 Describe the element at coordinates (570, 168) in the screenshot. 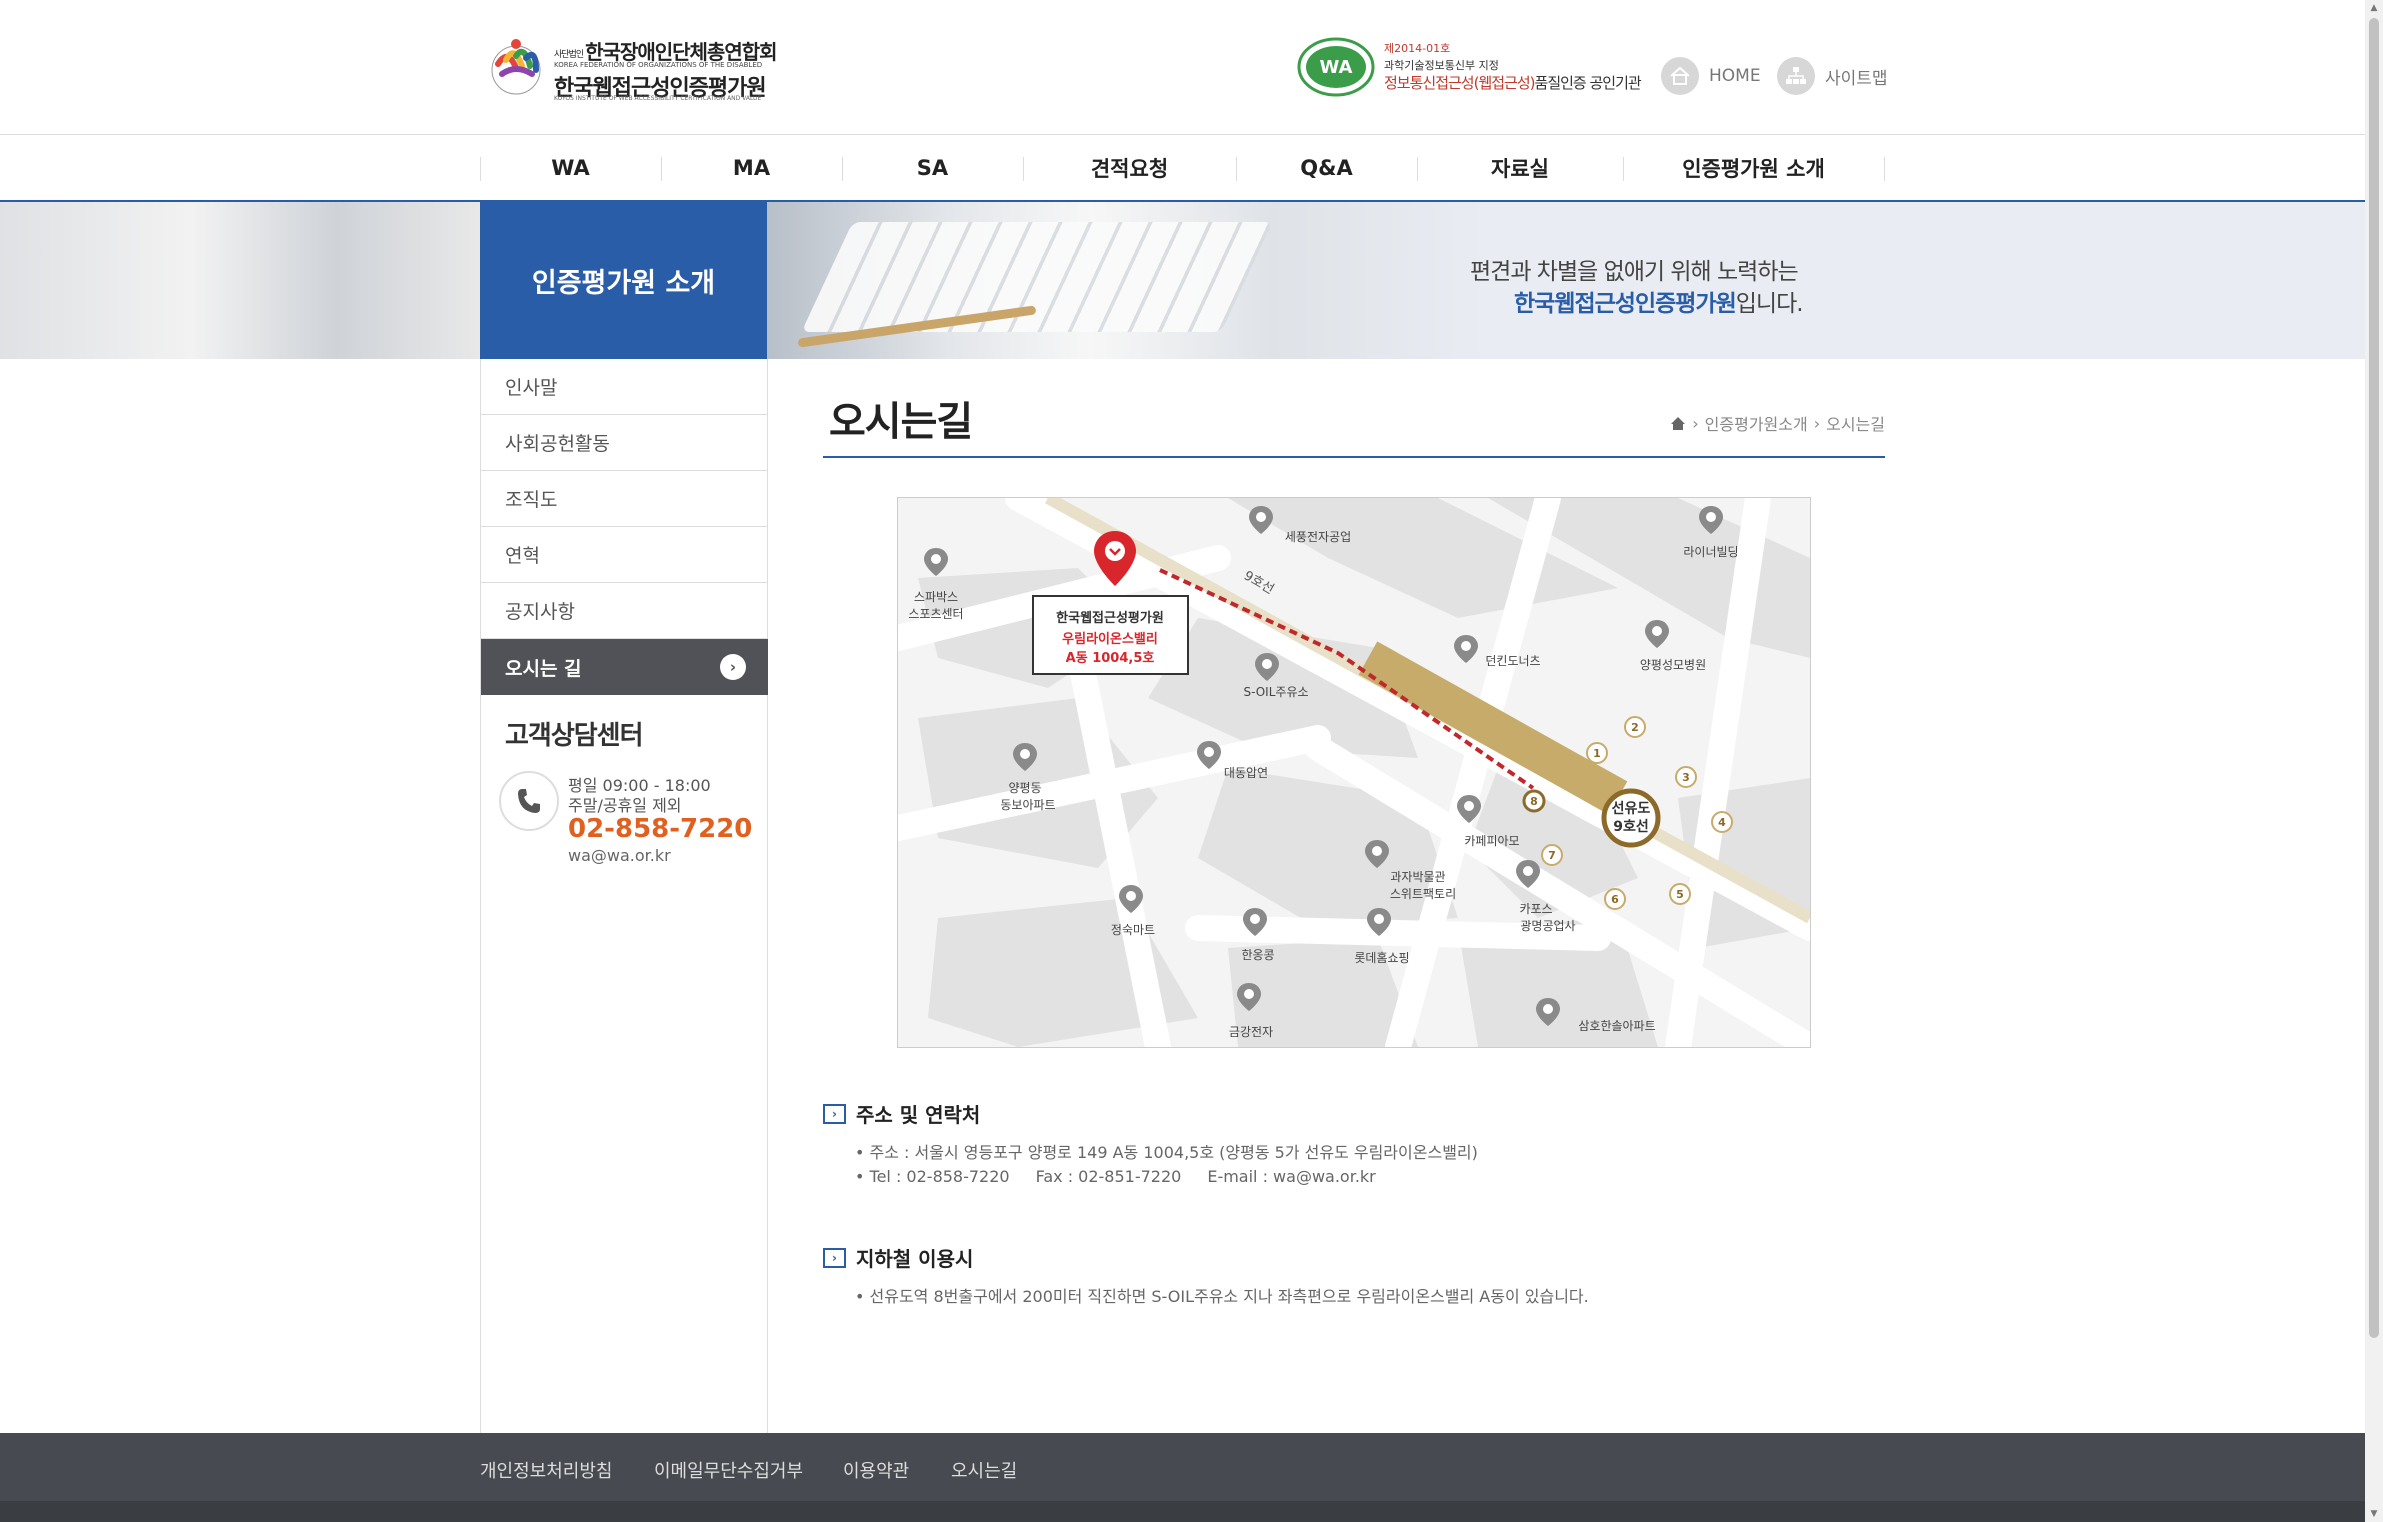

I see `gnb-item-wa: WA` at that location.